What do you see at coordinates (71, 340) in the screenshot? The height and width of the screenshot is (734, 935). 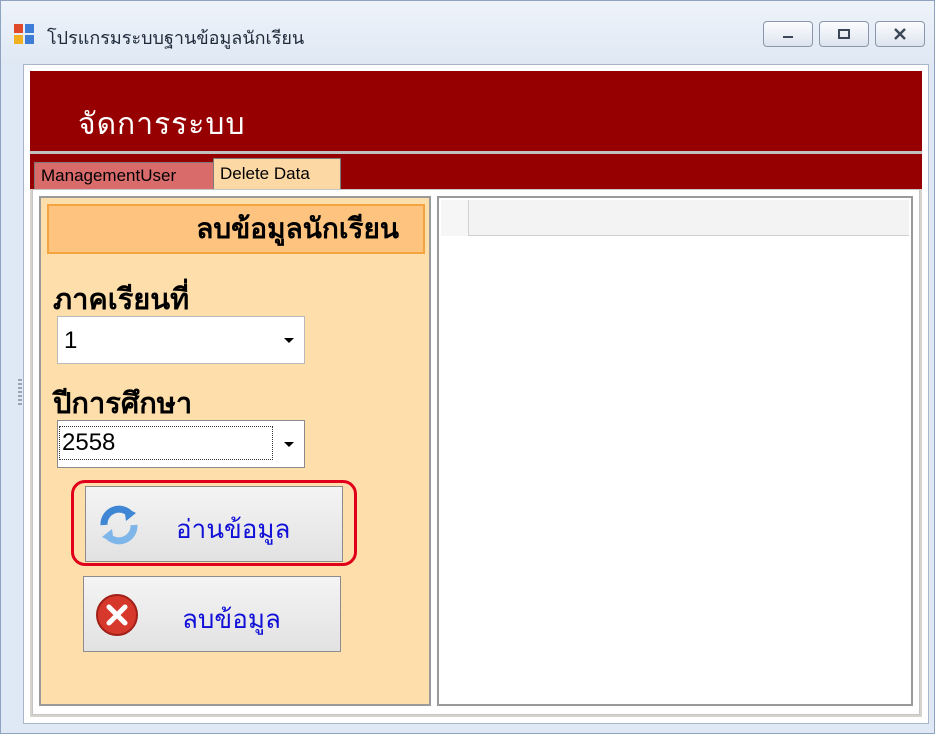 I see `term-value: 1` at bounding box center [71, 340].